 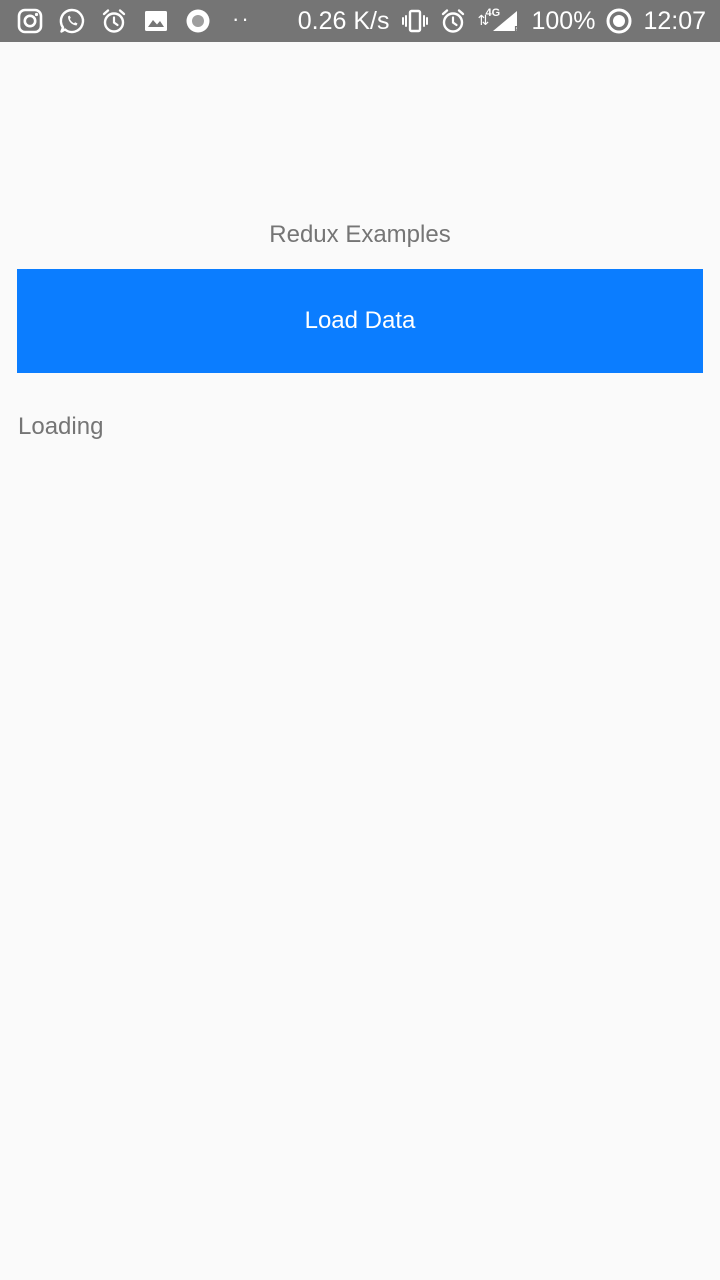 What do you see at coordinates (61, 426) in the screenshot?
I see `loading-status-text: Loading` at bounding box center [61, 426].